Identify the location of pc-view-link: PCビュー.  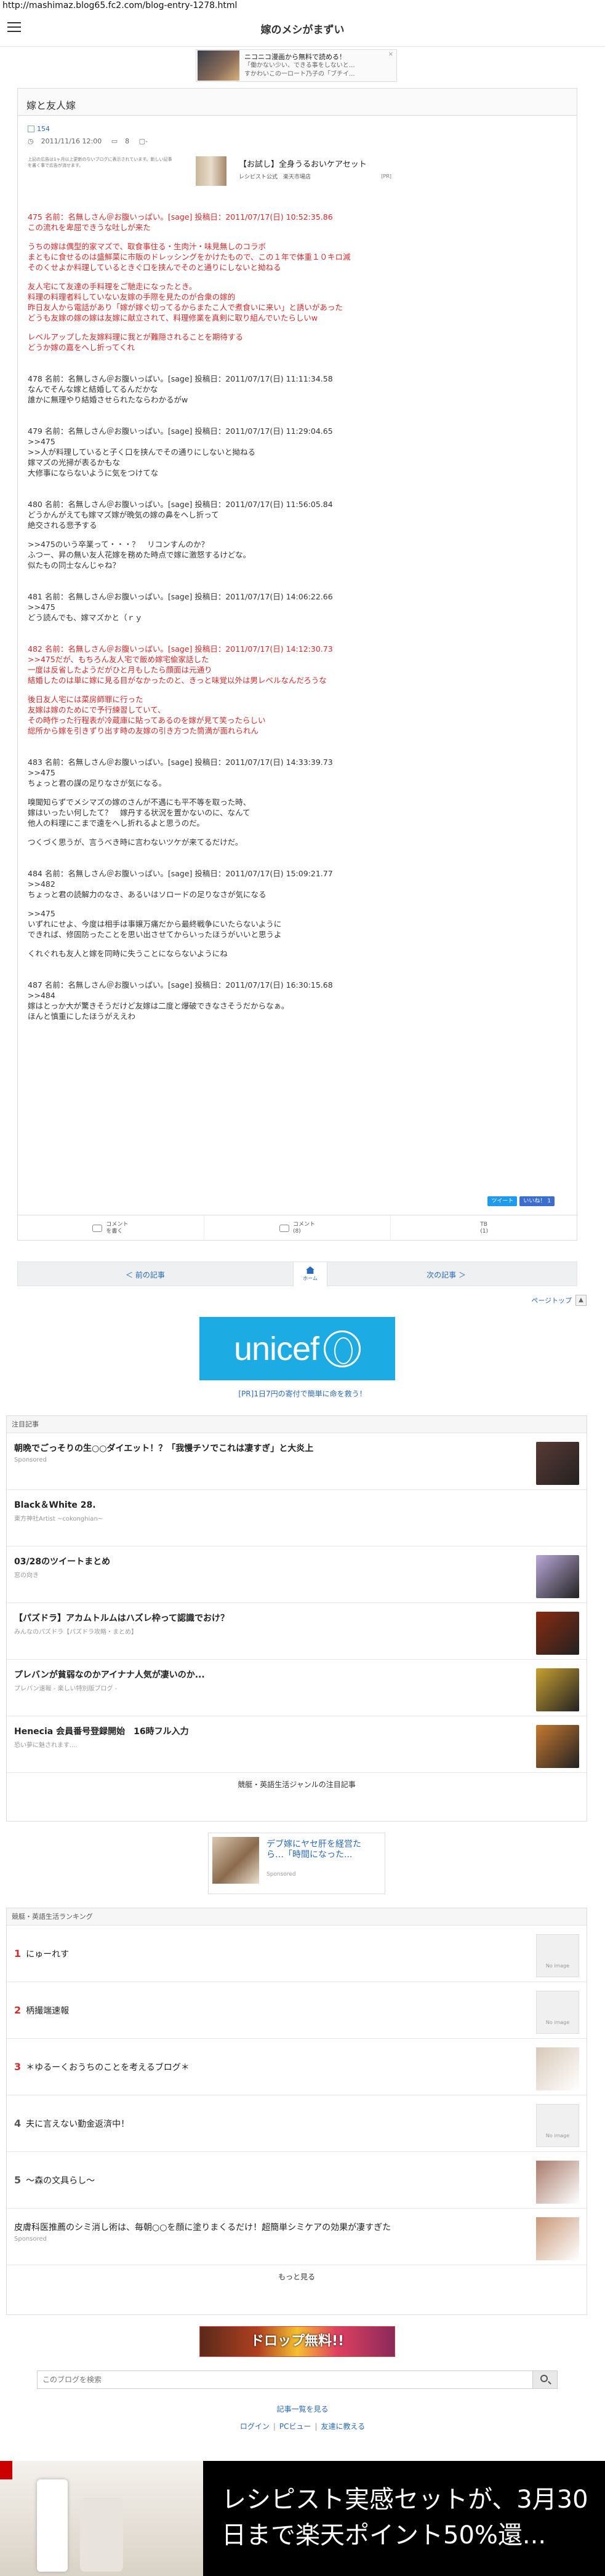
(295, 2426).